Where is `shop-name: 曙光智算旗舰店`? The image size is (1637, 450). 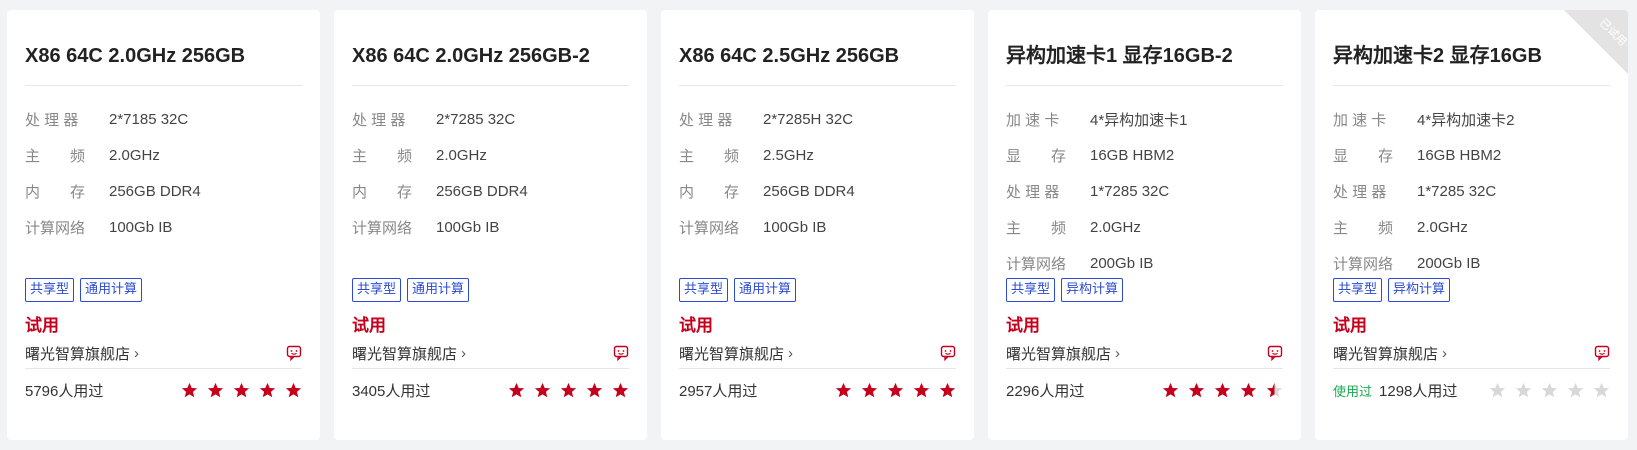 shop-name: 曙光智算旗舰店 is located at coordinates (78, 354).